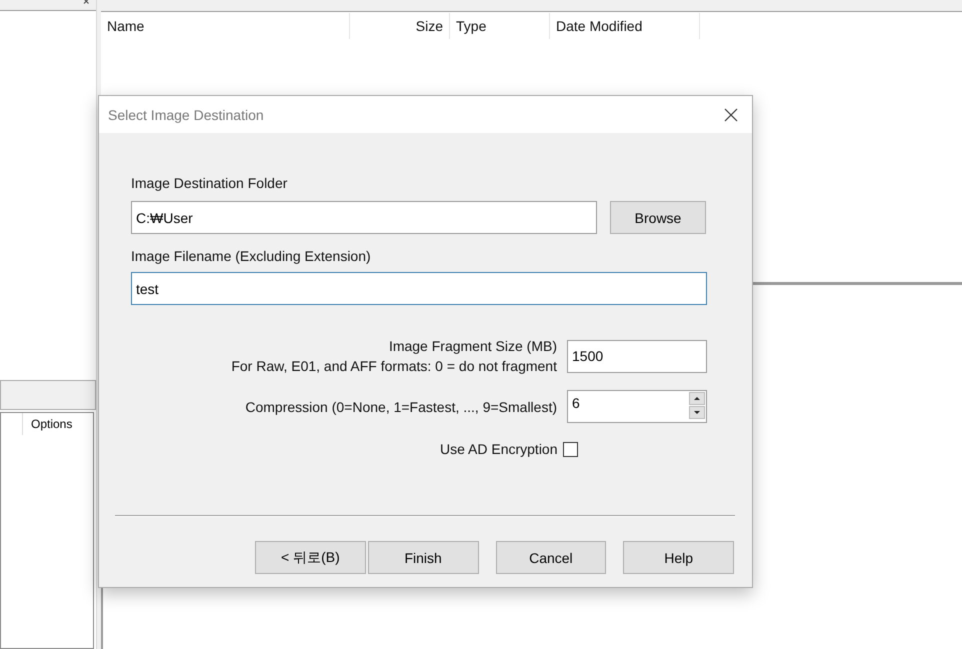  What do you see at coordinates (209, 183) in the screenshot?
I see `field-label: Image Destination Folder` at bounding box center [209, 183].